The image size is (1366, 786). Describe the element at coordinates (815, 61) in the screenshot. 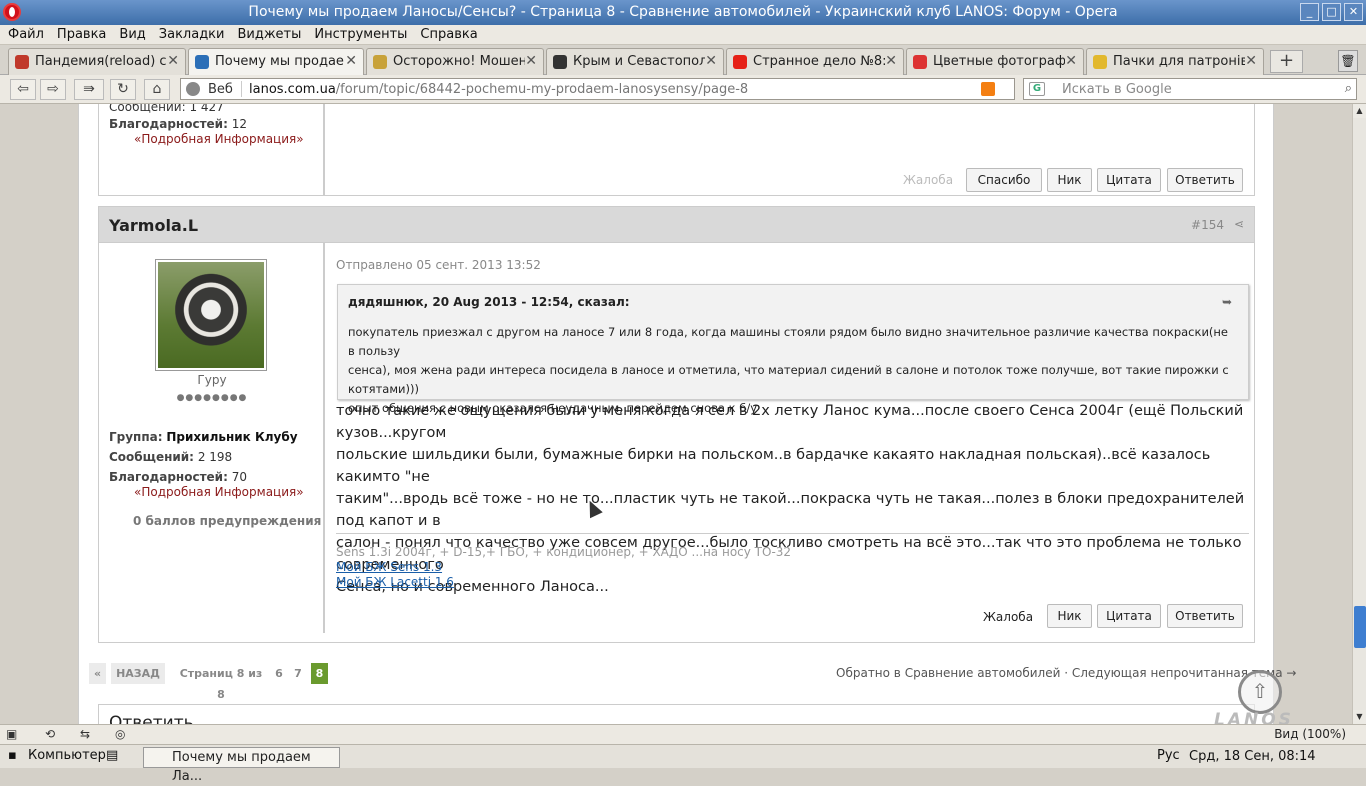

I see `tab-strange-case: Странное дело №8:... ✕` at that location.